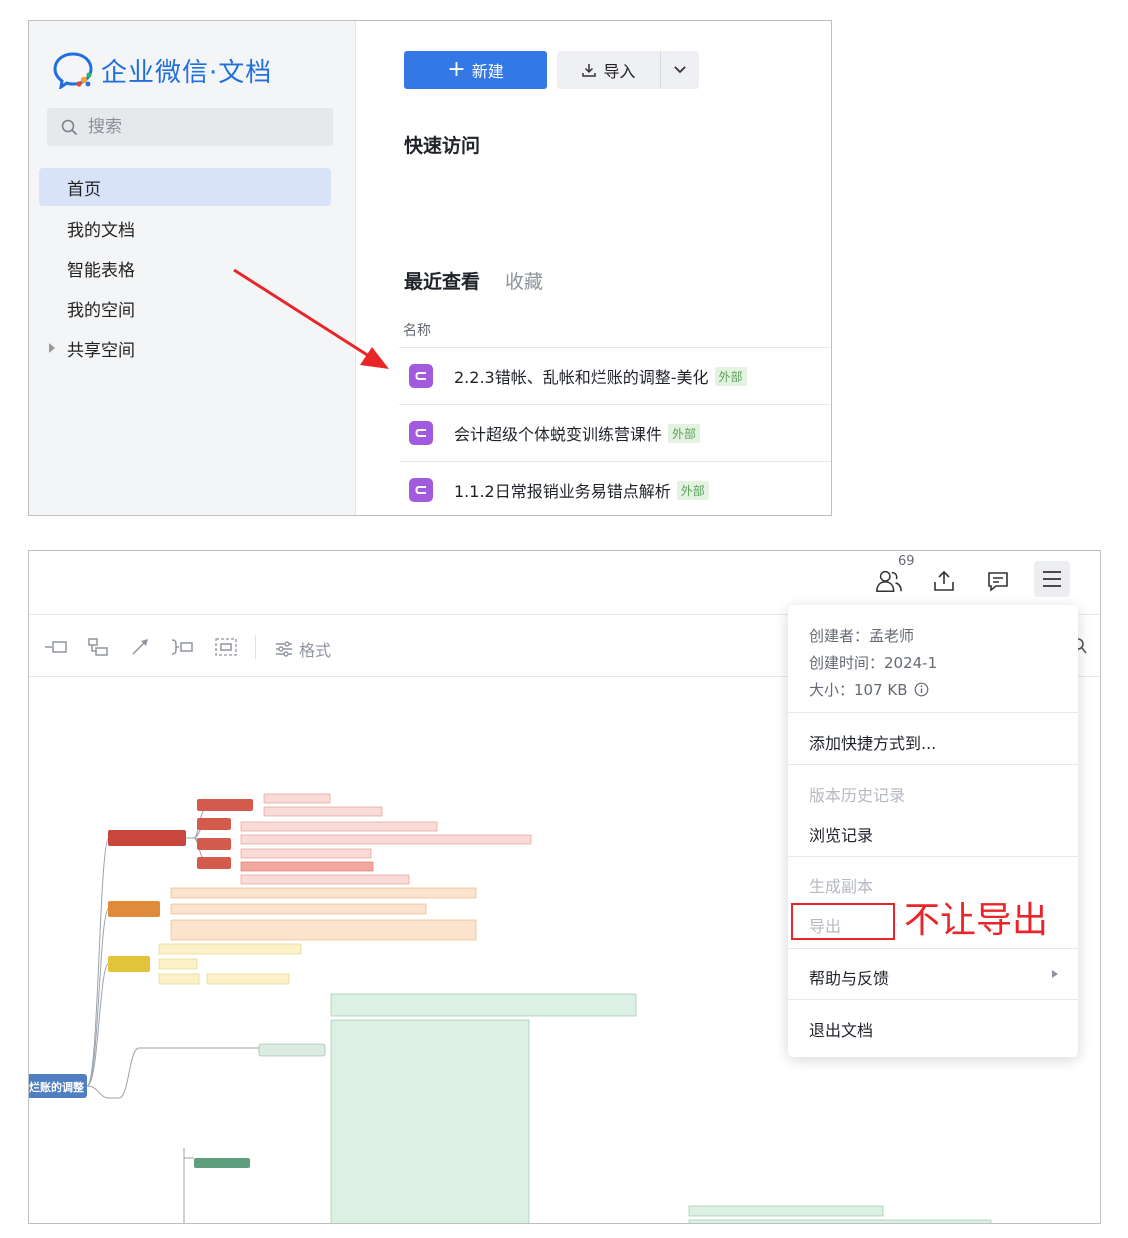 The height and width of the screenshot is (1238, 1128). Describe the element at coordinates (1055, 974) in the screenshot. I see `chevron-right-icon` at that location.